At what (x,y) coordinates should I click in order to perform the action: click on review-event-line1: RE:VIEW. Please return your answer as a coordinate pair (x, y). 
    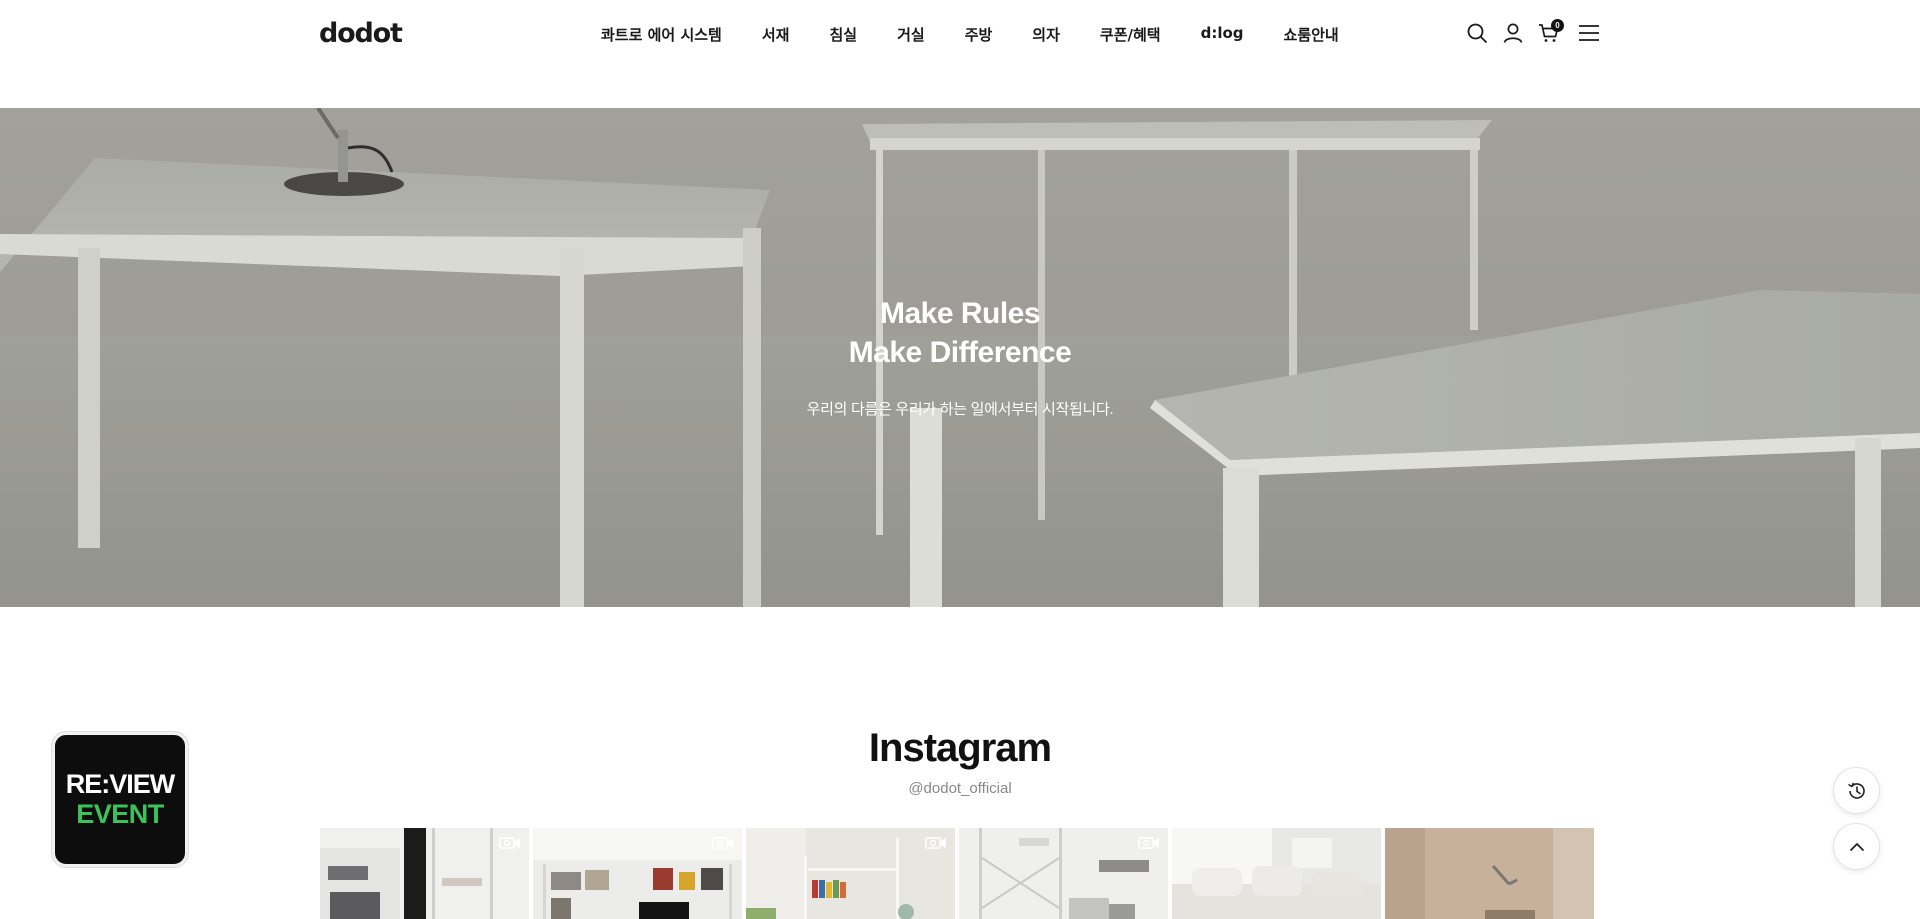
    Looking at the image, I should click on (120, 784).